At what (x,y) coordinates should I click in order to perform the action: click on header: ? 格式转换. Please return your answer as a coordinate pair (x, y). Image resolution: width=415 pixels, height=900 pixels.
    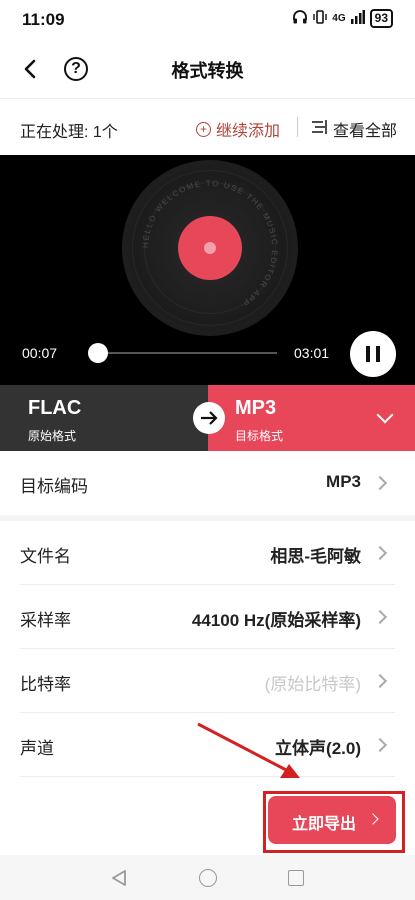
    Looking at the image, I should click on (207, 69).